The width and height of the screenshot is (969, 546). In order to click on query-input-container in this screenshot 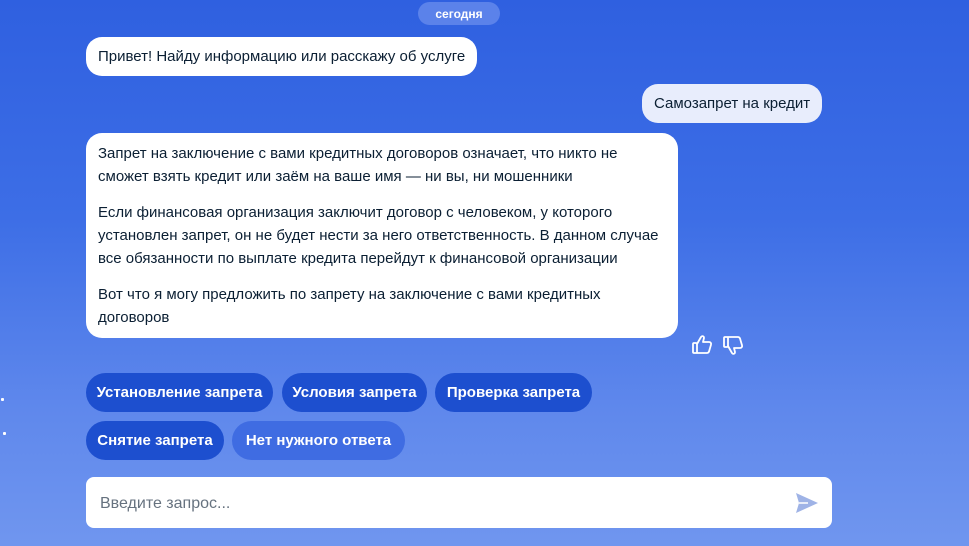, I will do `click(459, 503)`.